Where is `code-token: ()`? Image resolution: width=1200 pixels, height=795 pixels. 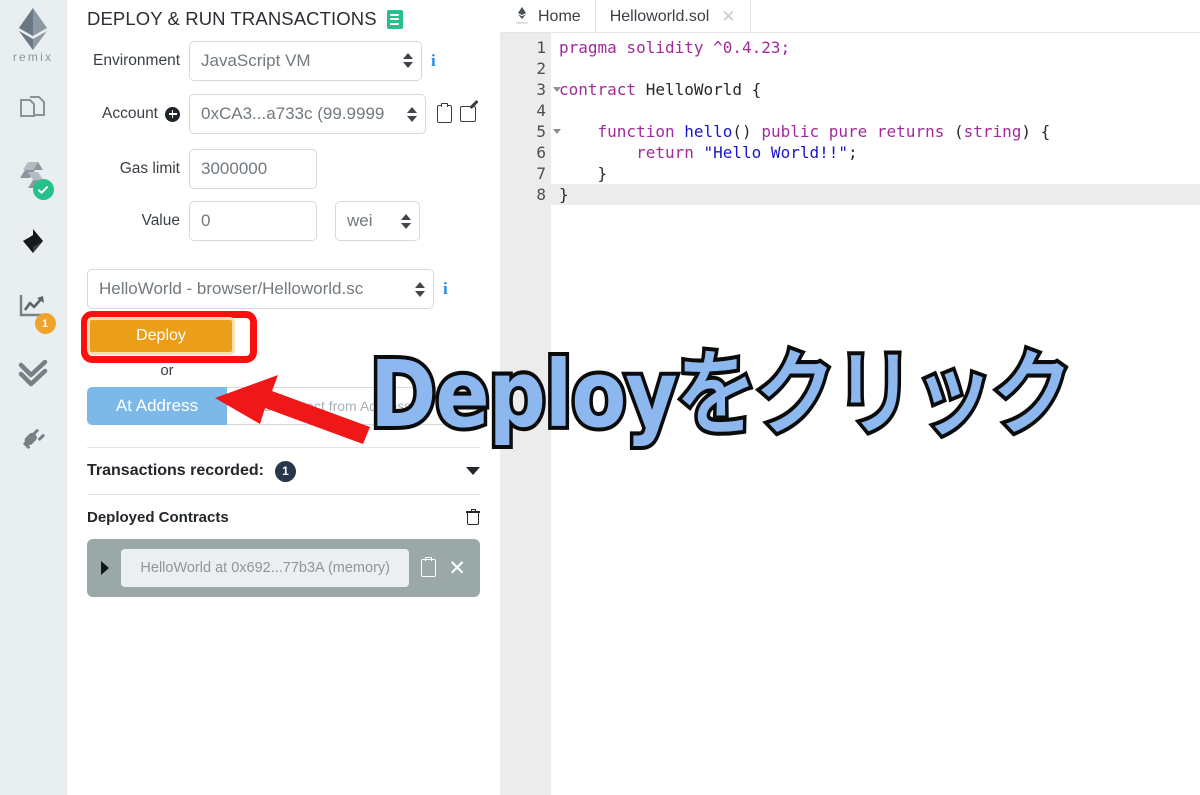 code-token: () is located at coordinates (747, 131).